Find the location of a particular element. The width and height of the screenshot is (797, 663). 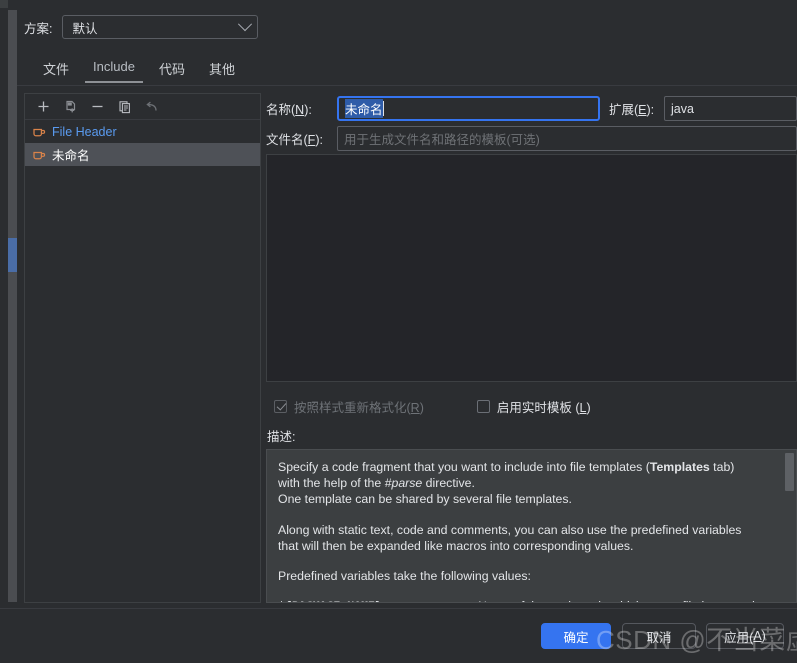

text-caret is located at coordinates (383, 108).